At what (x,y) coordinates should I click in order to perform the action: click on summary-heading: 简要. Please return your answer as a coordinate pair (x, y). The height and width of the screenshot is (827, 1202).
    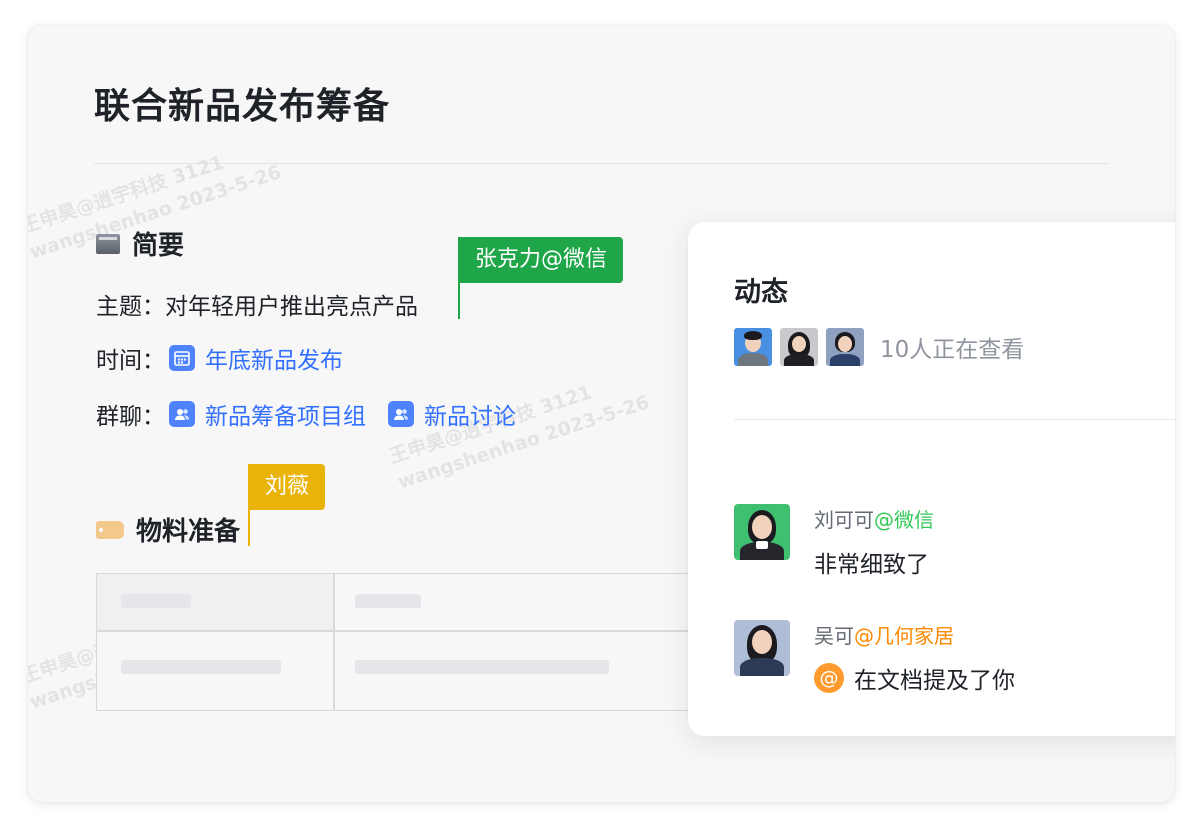
    Looking at the image, I should click on (140, 243).